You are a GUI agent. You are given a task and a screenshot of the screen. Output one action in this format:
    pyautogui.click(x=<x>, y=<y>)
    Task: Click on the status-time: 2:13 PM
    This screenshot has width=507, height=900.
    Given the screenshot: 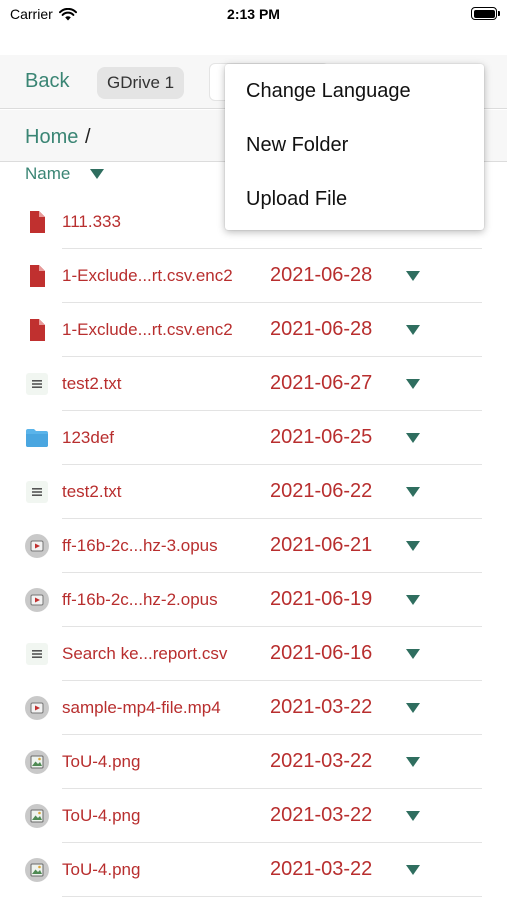 What is the action you would take?
    pyautogui.click(x=253, y=14)
    